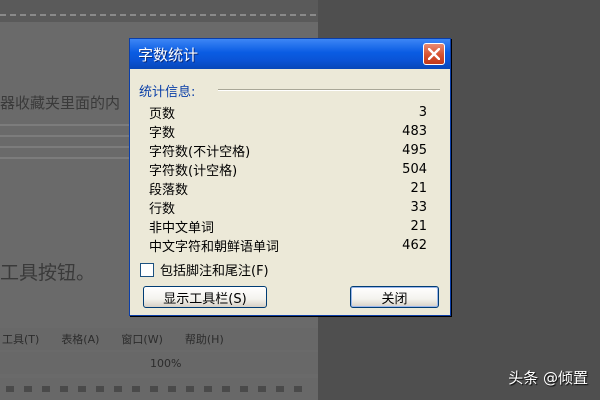  I want to click on menu-item-help: 帮助(H), so click(204, 339).